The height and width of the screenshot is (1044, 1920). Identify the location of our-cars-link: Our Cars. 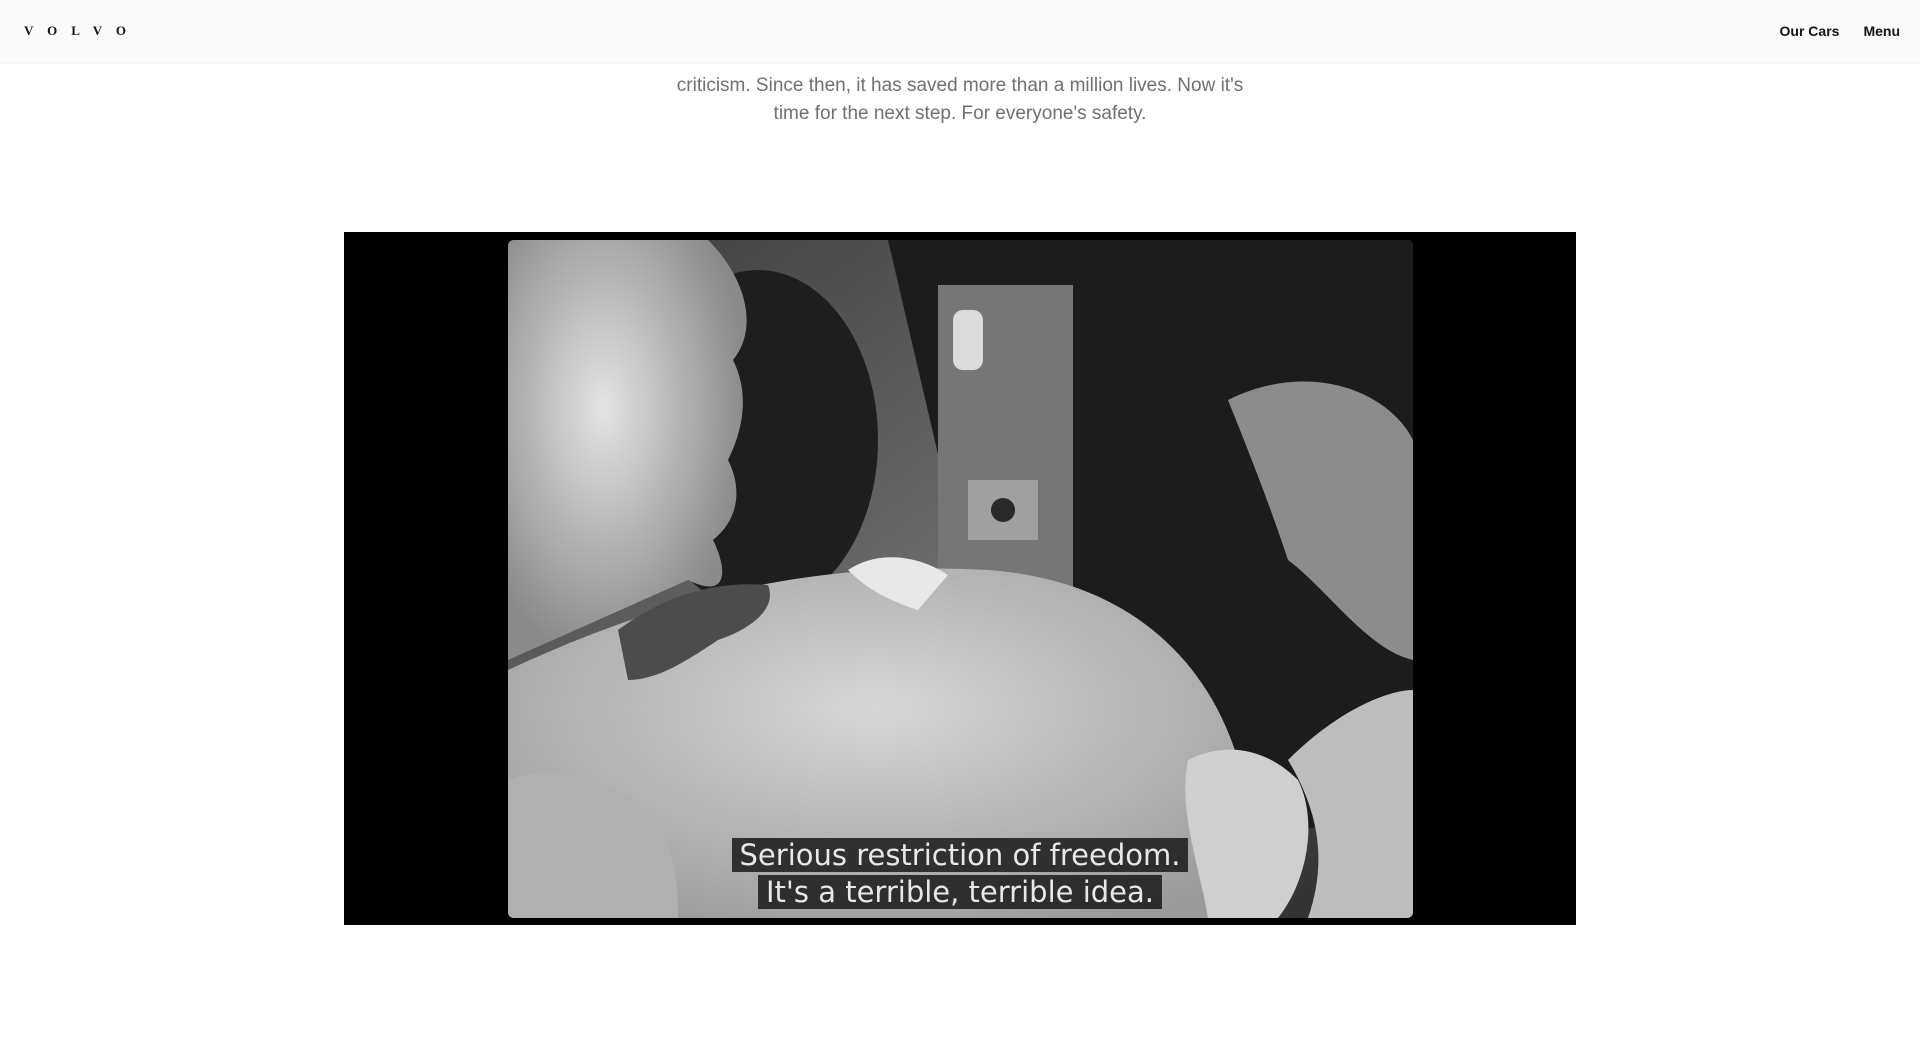
(1810, 31).